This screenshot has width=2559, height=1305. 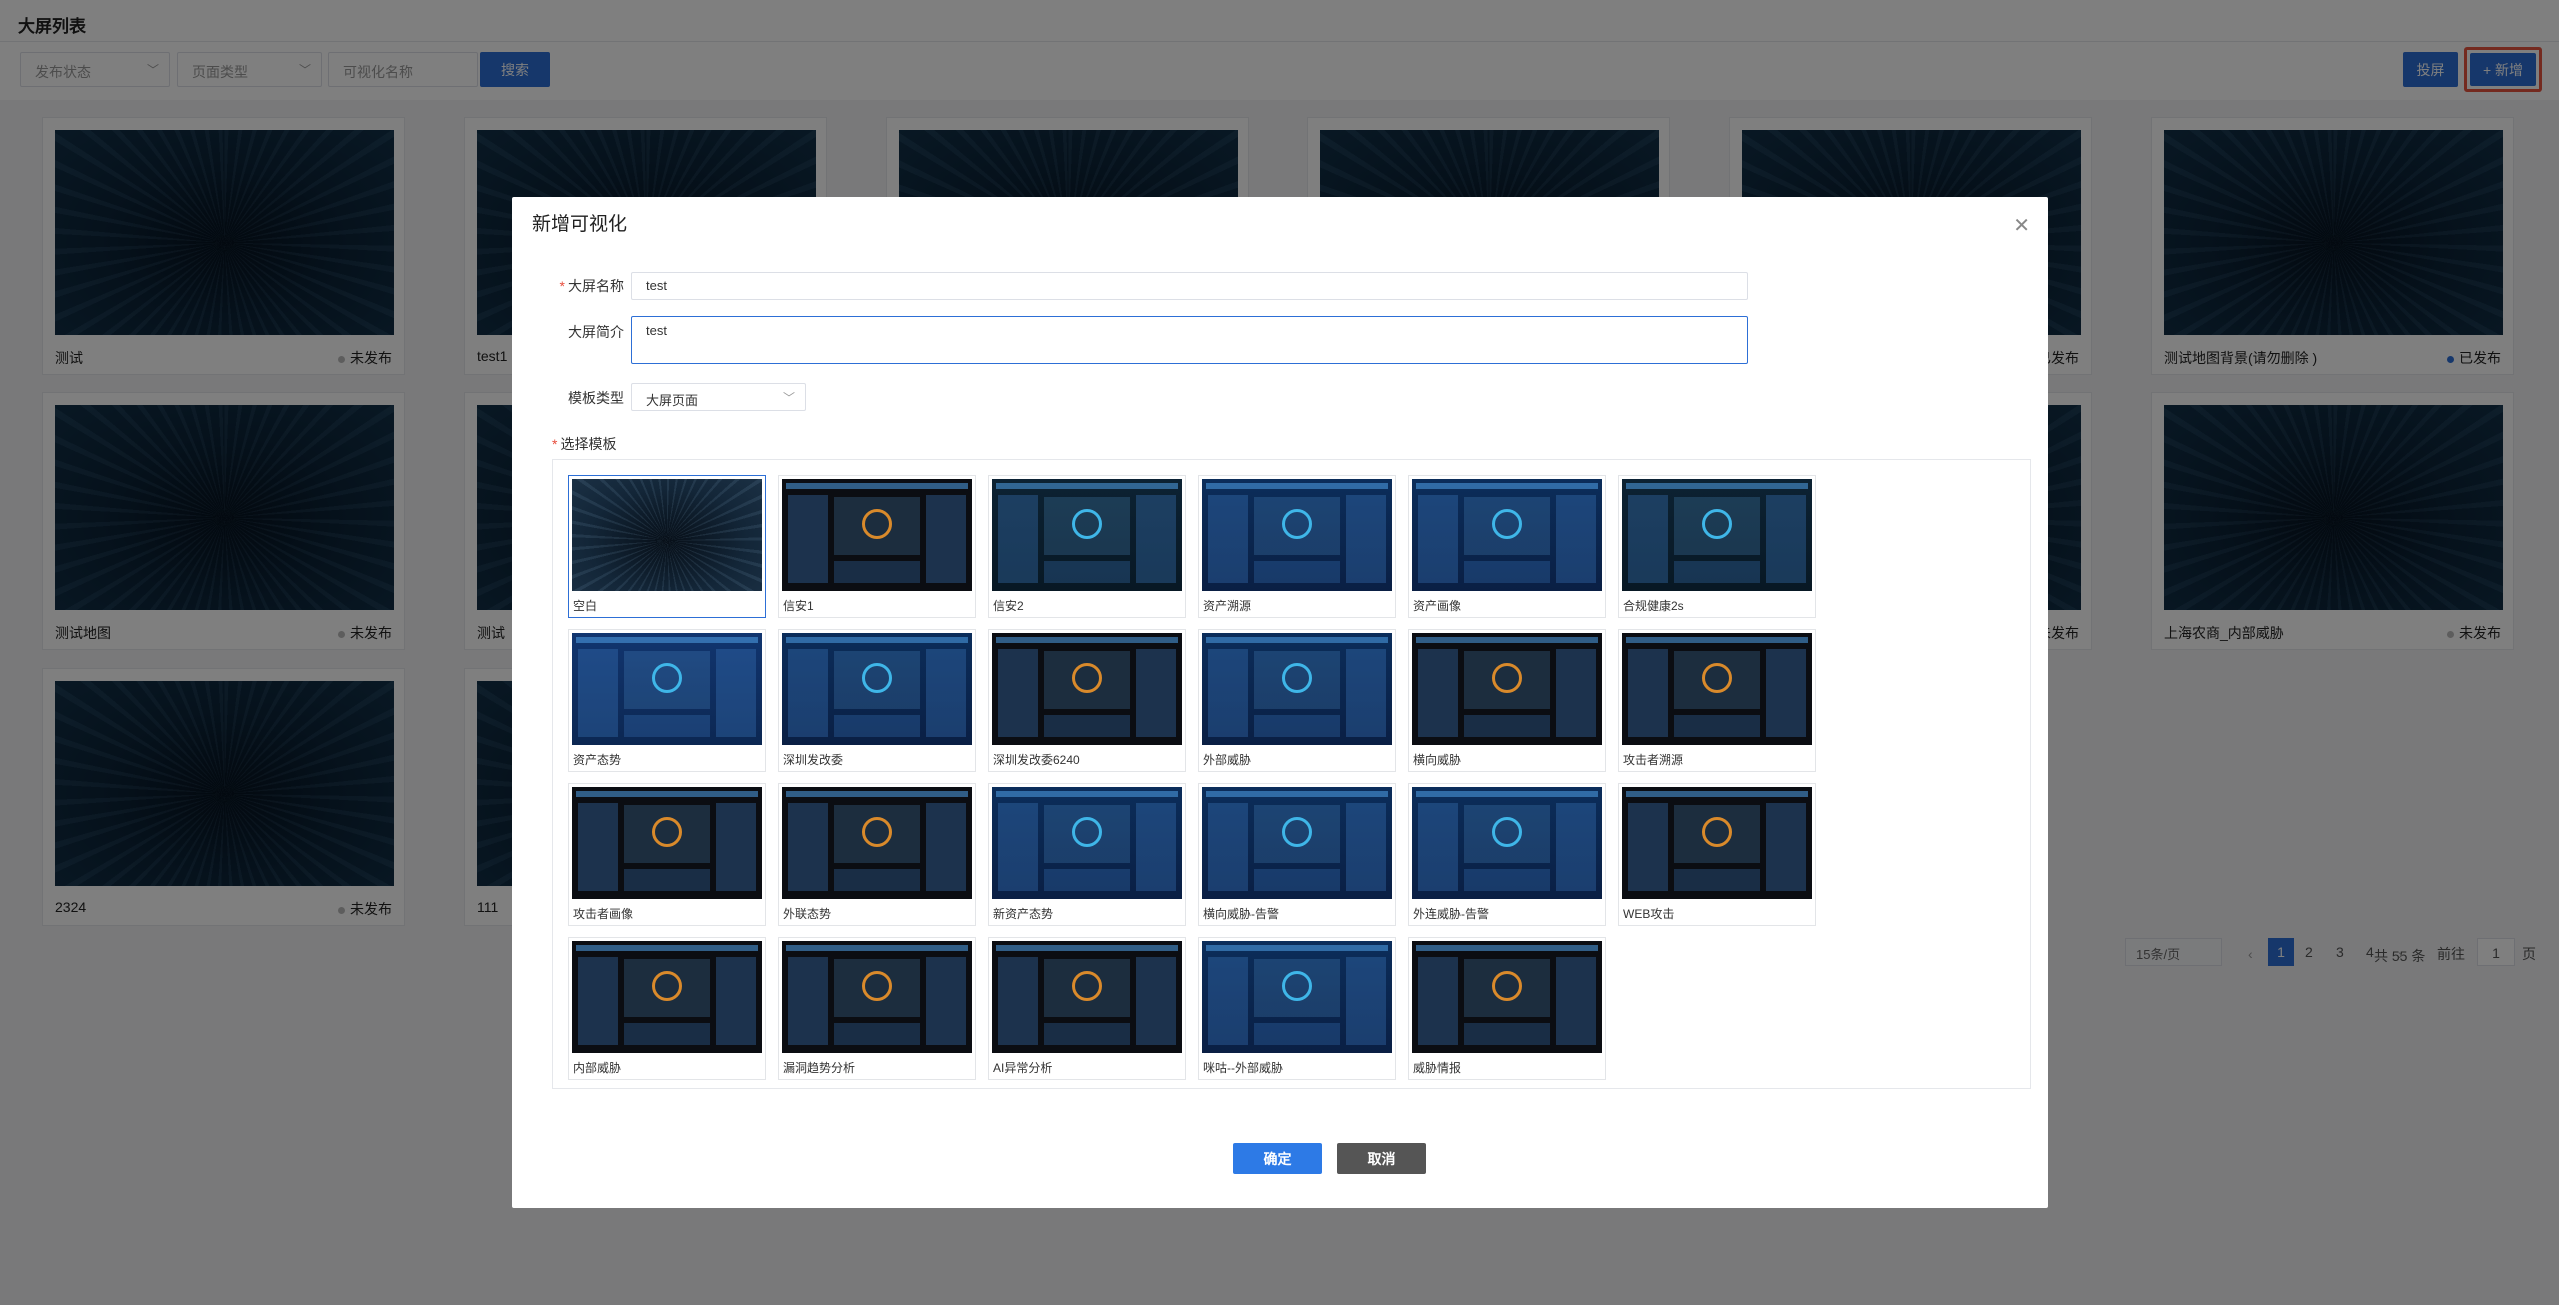 I want to click on template-name: 新资产态势, so click(x=1023, y=914).